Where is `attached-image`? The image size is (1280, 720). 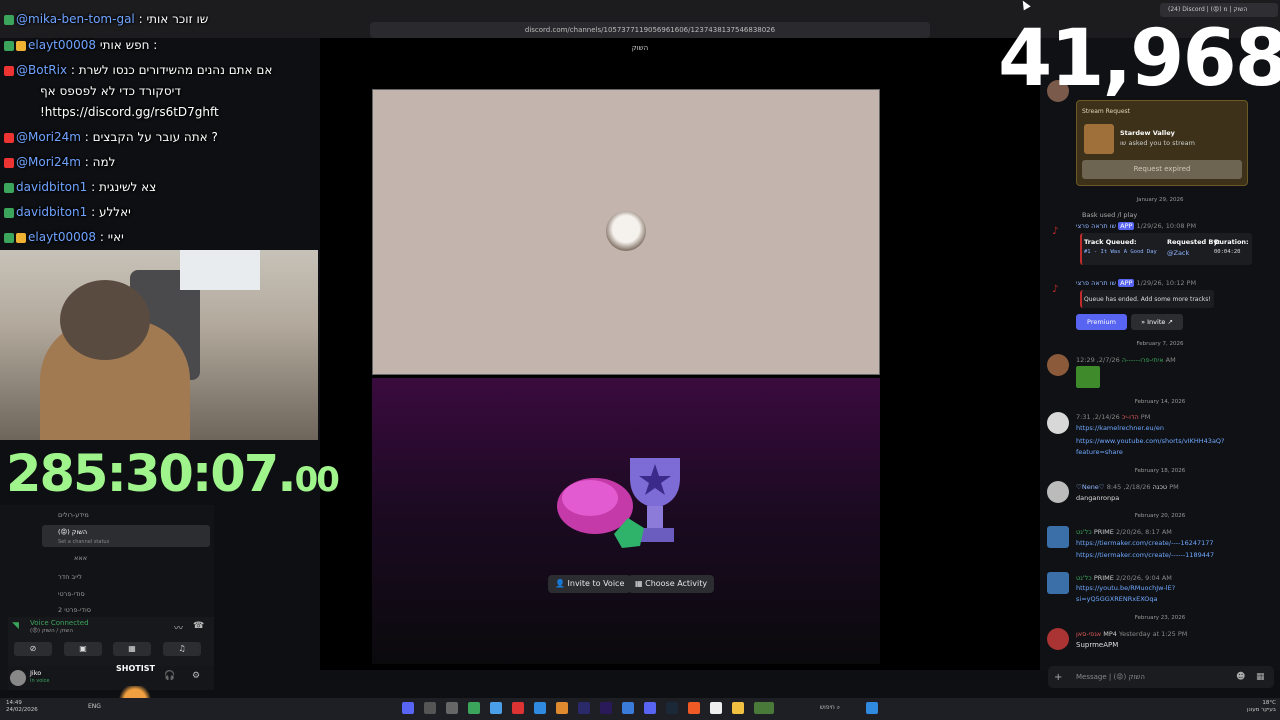
attached-image is located at coordinates (1088, 377).